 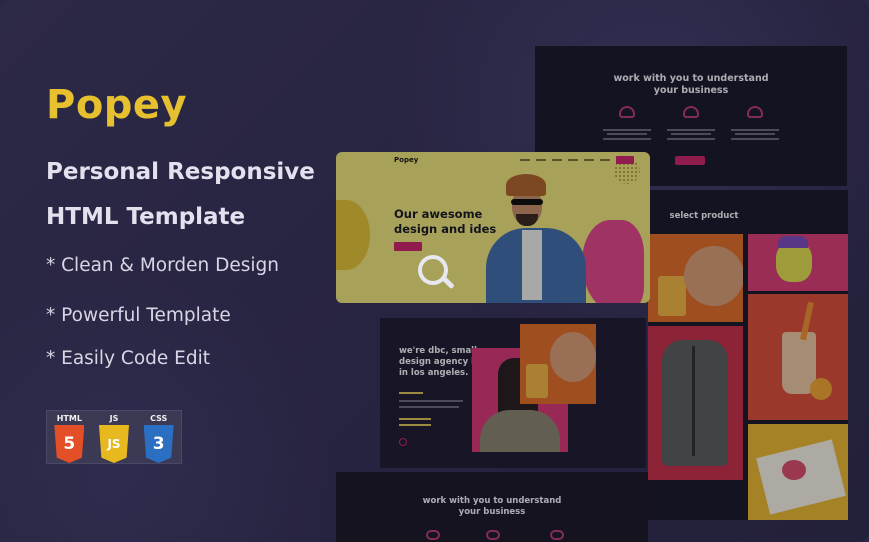 What do you see at coordinates (798, 262) in the screenshot?
I see `product-photo-toy` at bounding box center [798, 262].